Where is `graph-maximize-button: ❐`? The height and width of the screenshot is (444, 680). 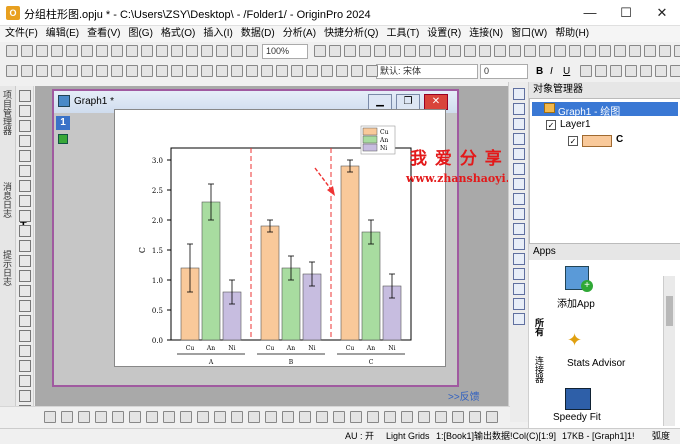 graph-maximize-button: ❐ is located at coordinates (408, 102).